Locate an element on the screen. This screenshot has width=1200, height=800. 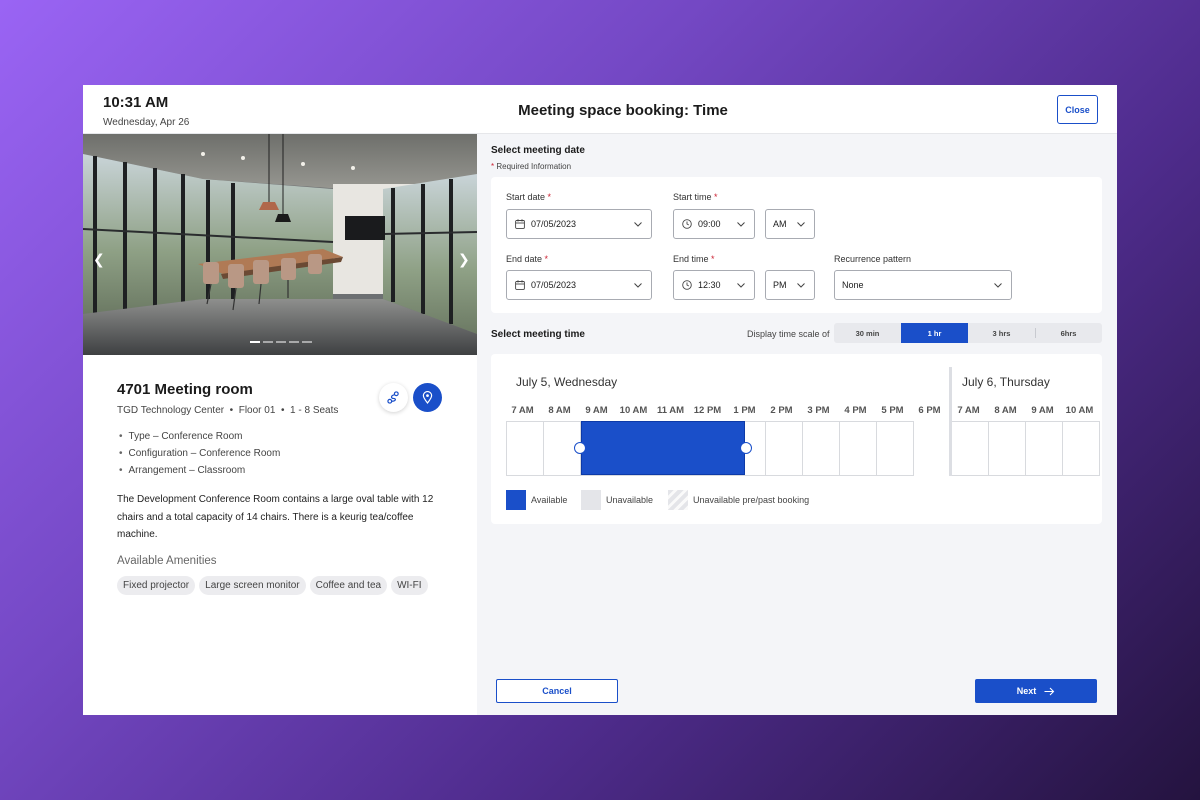
scale-option-1hr: 1 hr is located at coordinates (934, 333).